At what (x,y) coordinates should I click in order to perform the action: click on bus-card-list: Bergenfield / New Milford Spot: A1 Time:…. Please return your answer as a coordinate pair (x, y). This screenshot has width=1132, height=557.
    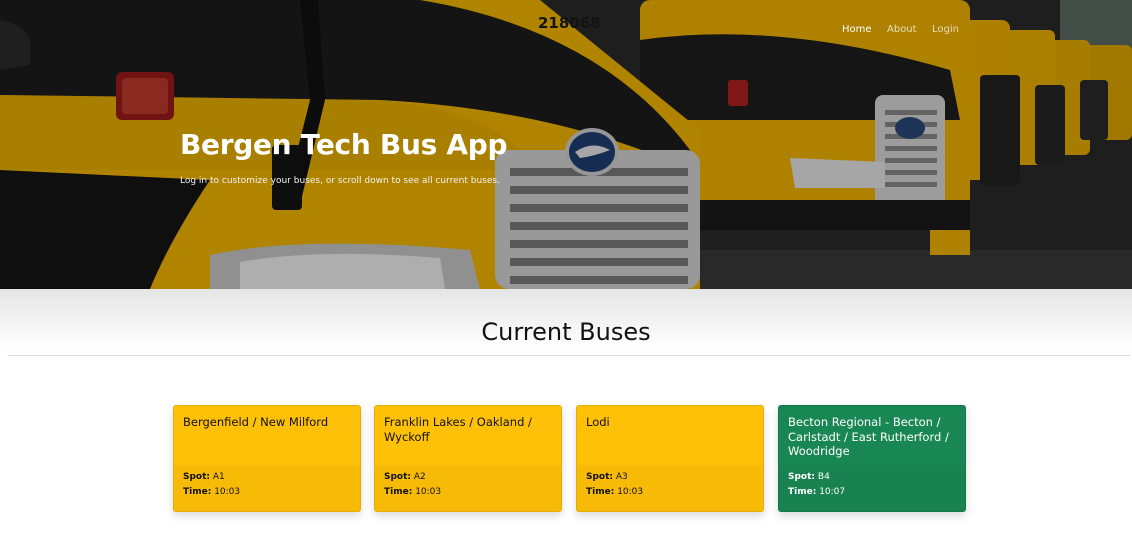
    Looking at the image, I should click on (569, 458).